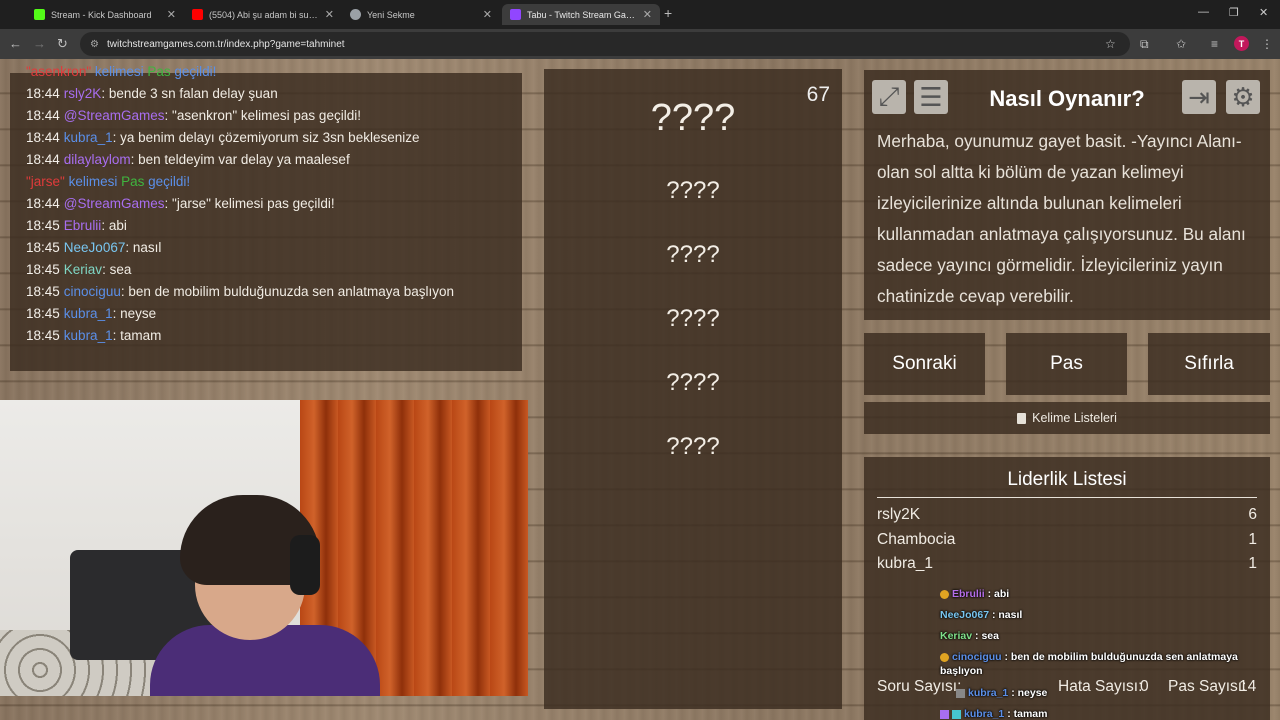 Image resolution: width=1280 pixels, height=720 pixels. Describe the element at coordinates (988, 693) in the screenshot. I see `overlay-username: kubra_1` at that location.